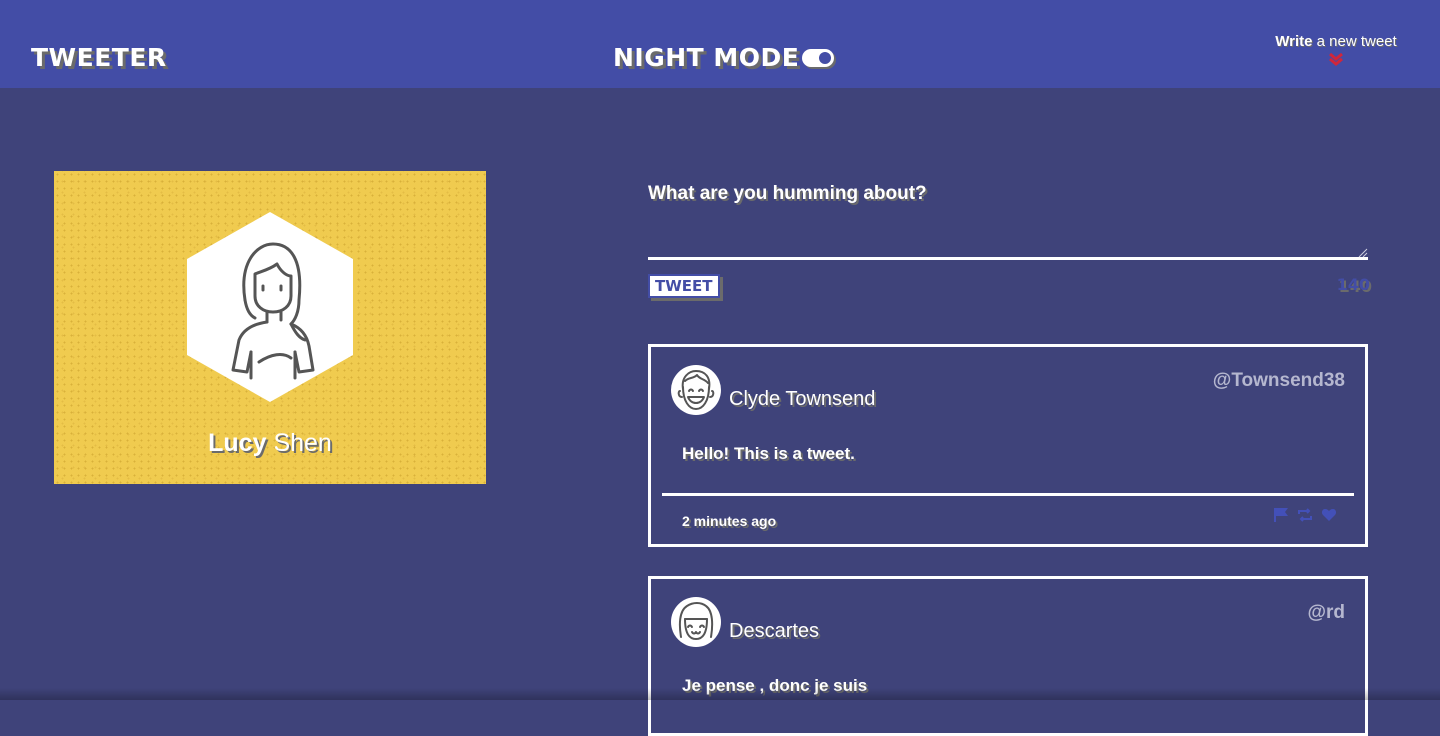 This screenshot has height=736, width=1440. What do you see at coordinates (1363, 253) in the screenshot?
I see `resize-handle-icon` at bounding box center [1363, 253].